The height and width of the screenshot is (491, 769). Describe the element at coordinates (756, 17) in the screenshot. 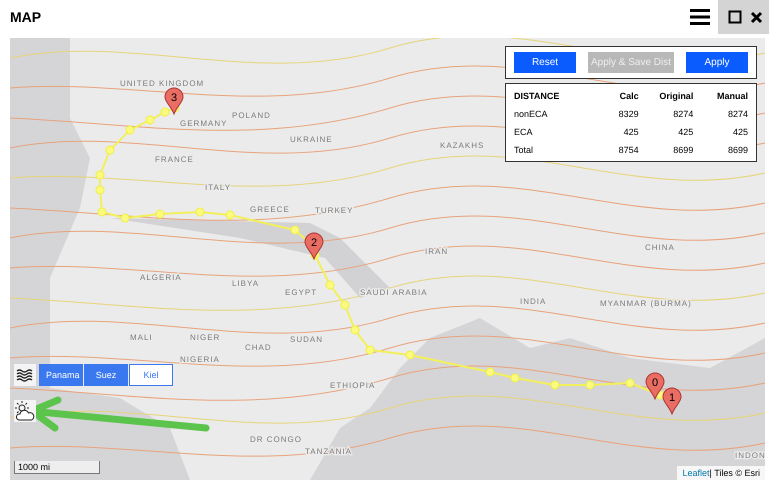

I see `close-icon` at that location.